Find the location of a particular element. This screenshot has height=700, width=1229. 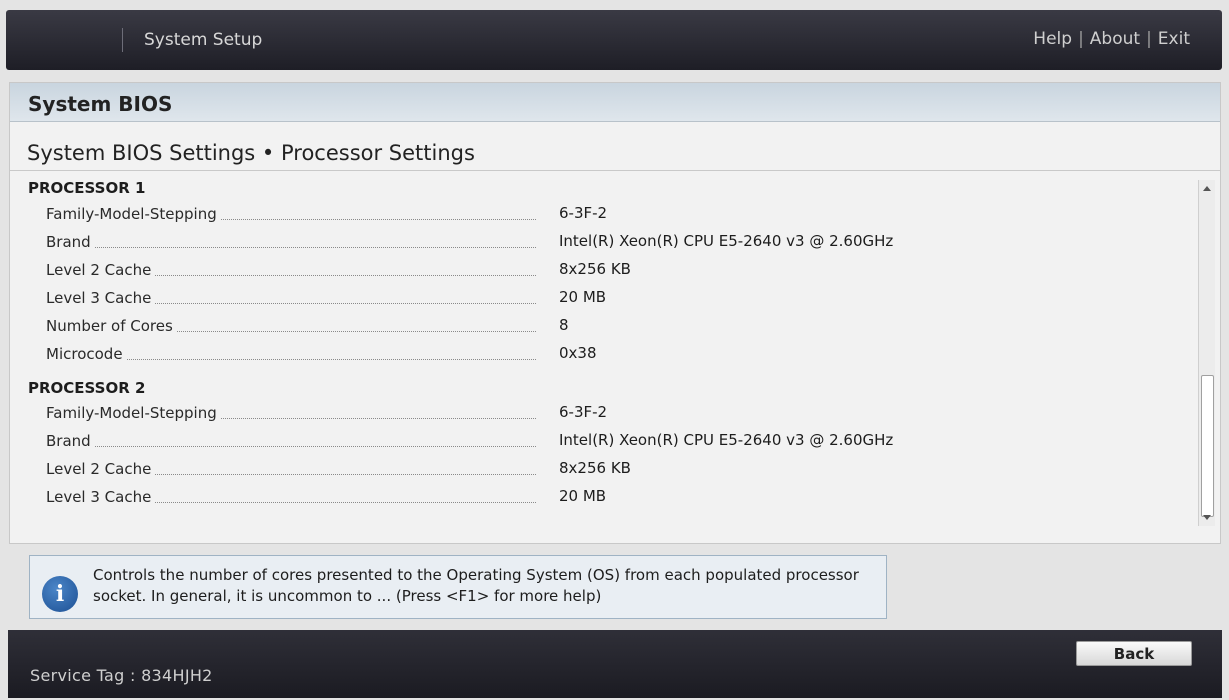

panel-header: System BIOS is located at coordinates (615, 102).